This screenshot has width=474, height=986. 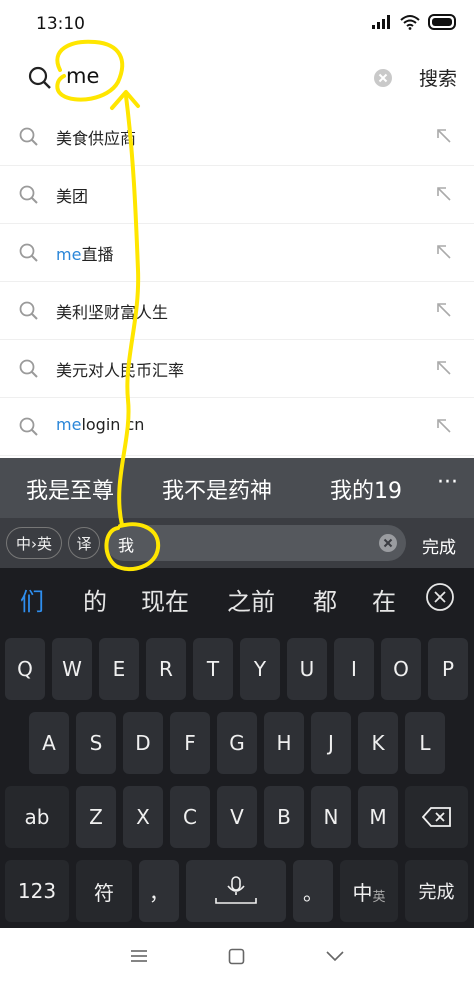 I want to click on key-j: J, so click(x=331, y=743).